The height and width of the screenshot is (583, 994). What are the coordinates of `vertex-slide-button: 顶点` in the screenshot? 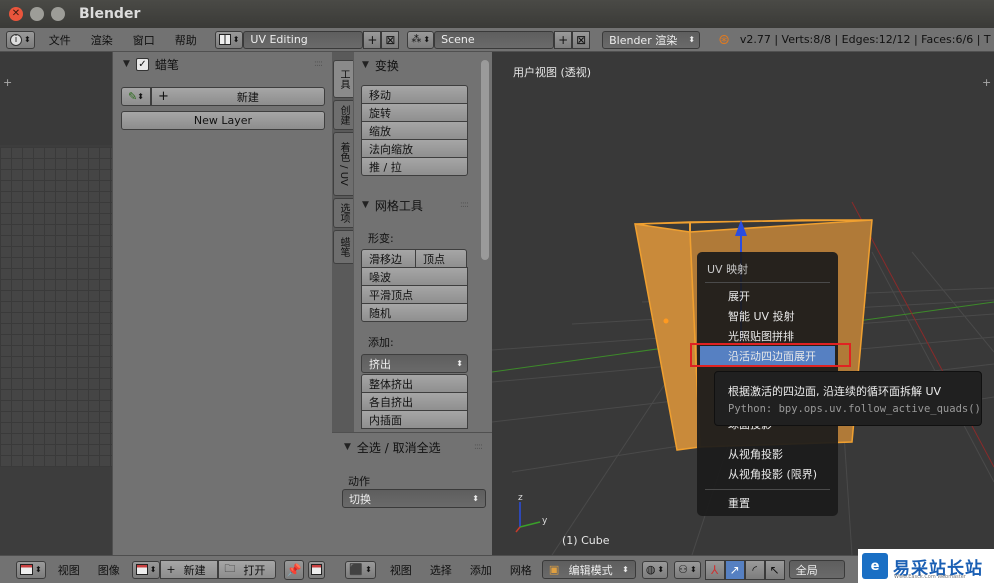 It's located at (441, 258).